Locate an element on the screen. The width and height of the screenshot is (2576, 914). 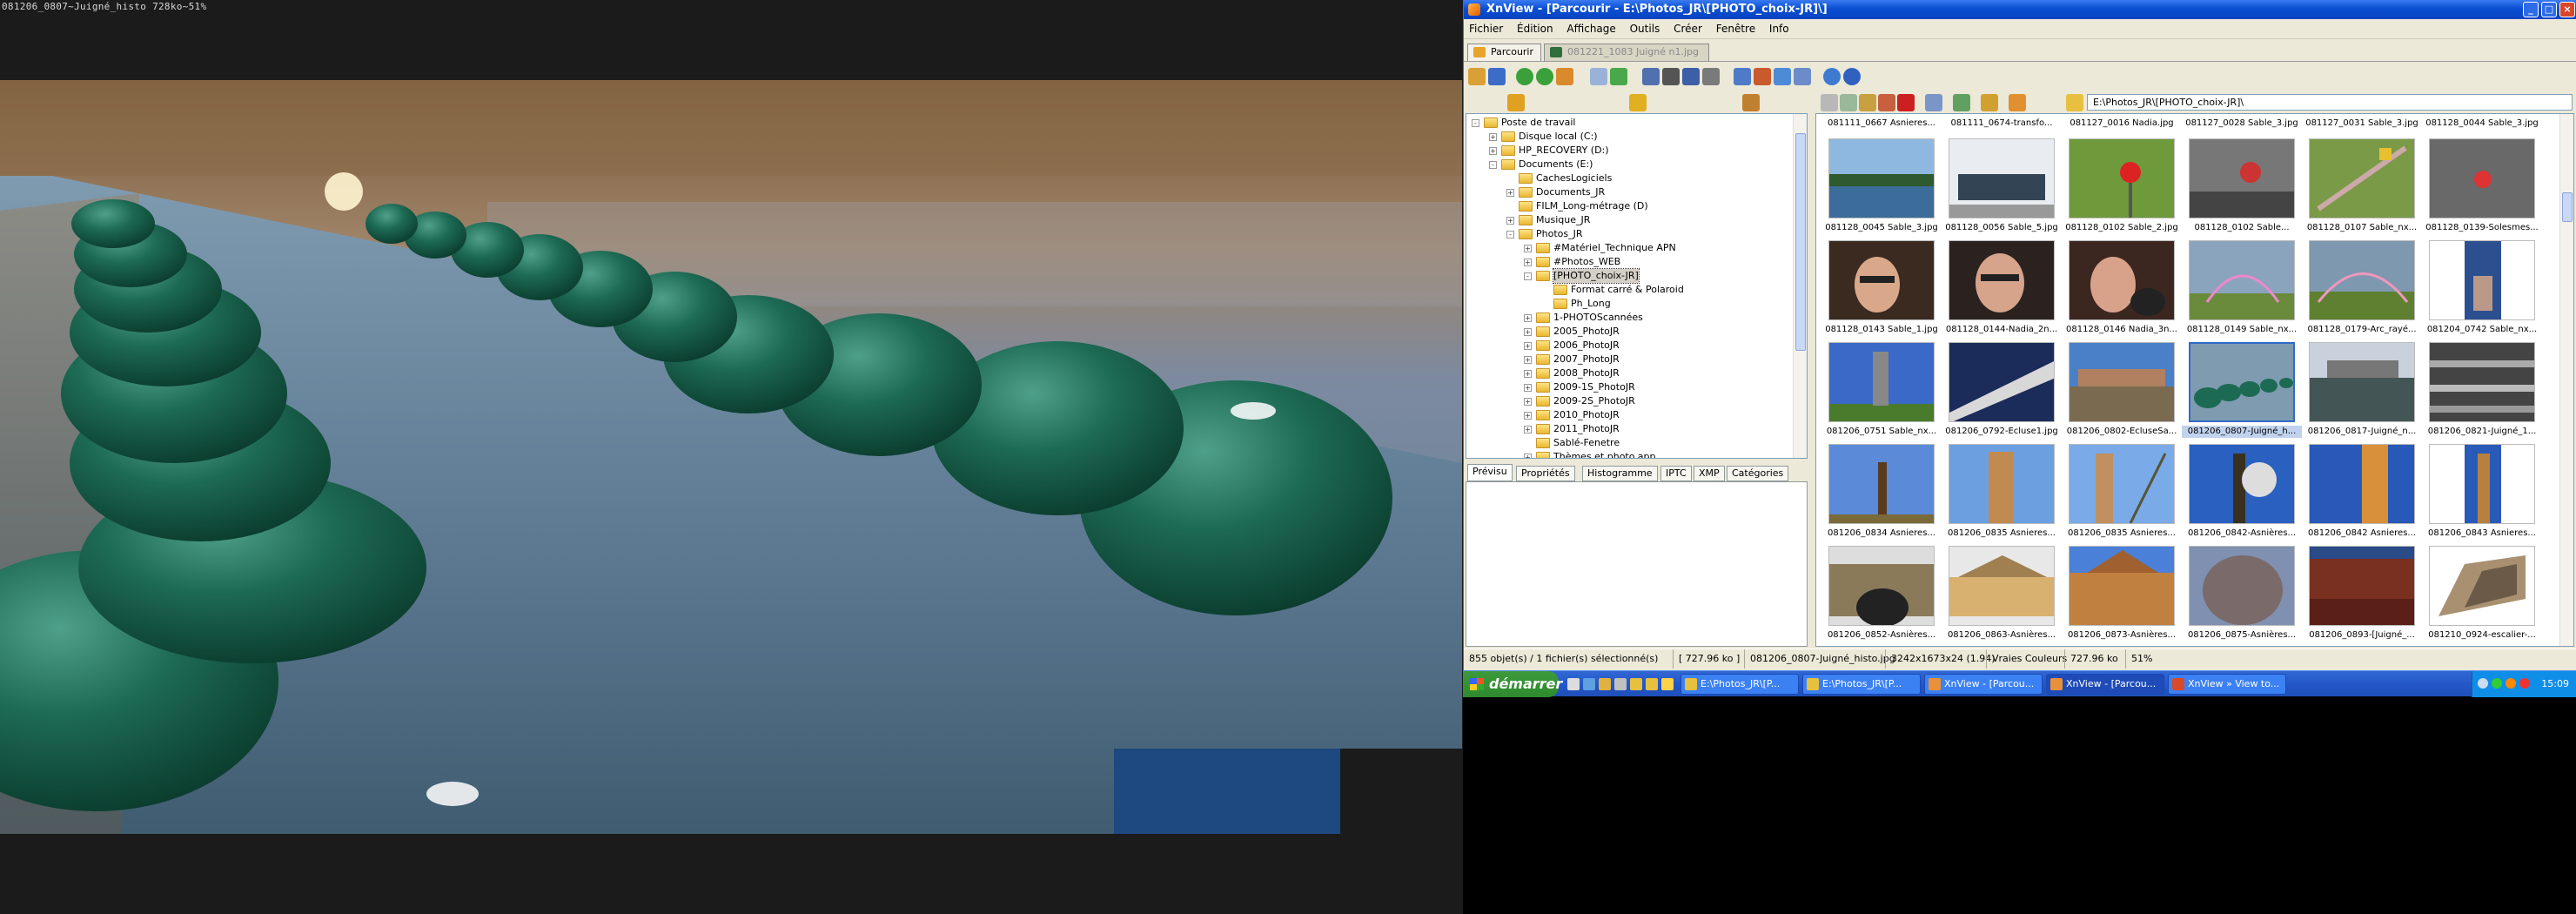
slideshow-icon is located at coordinates (1711, 76).